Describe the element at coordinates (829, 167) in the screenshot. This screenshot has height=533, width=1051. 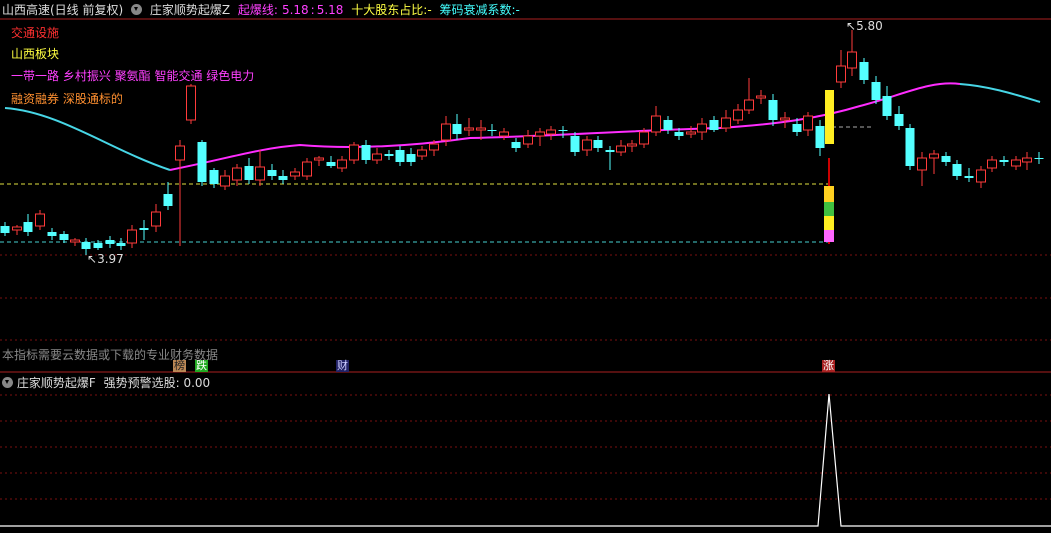
I see `signal-bar` at that location.